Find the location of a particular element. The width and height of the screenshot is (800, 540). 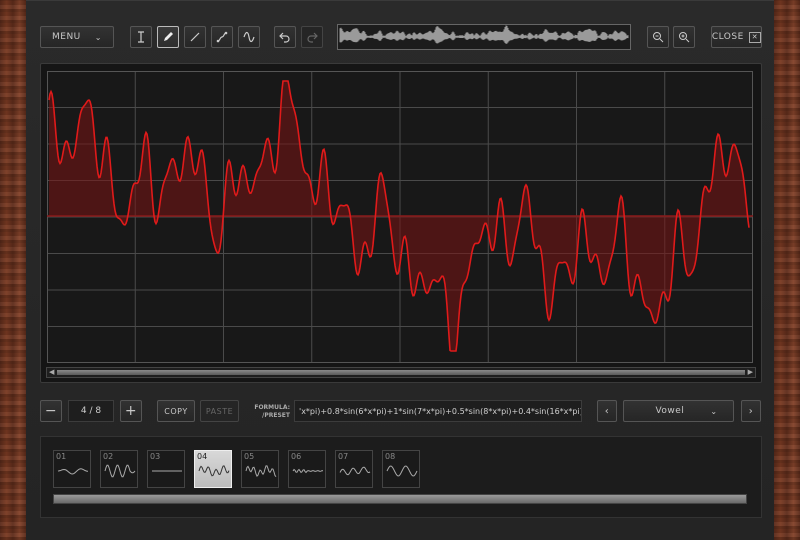

zoom-in-icon is located at coordinates (684, 37).